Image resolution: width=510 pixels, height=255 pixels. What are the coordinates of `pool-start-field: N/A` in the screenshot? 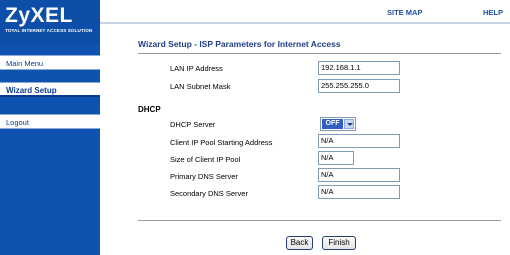 It's located at (359, 141).